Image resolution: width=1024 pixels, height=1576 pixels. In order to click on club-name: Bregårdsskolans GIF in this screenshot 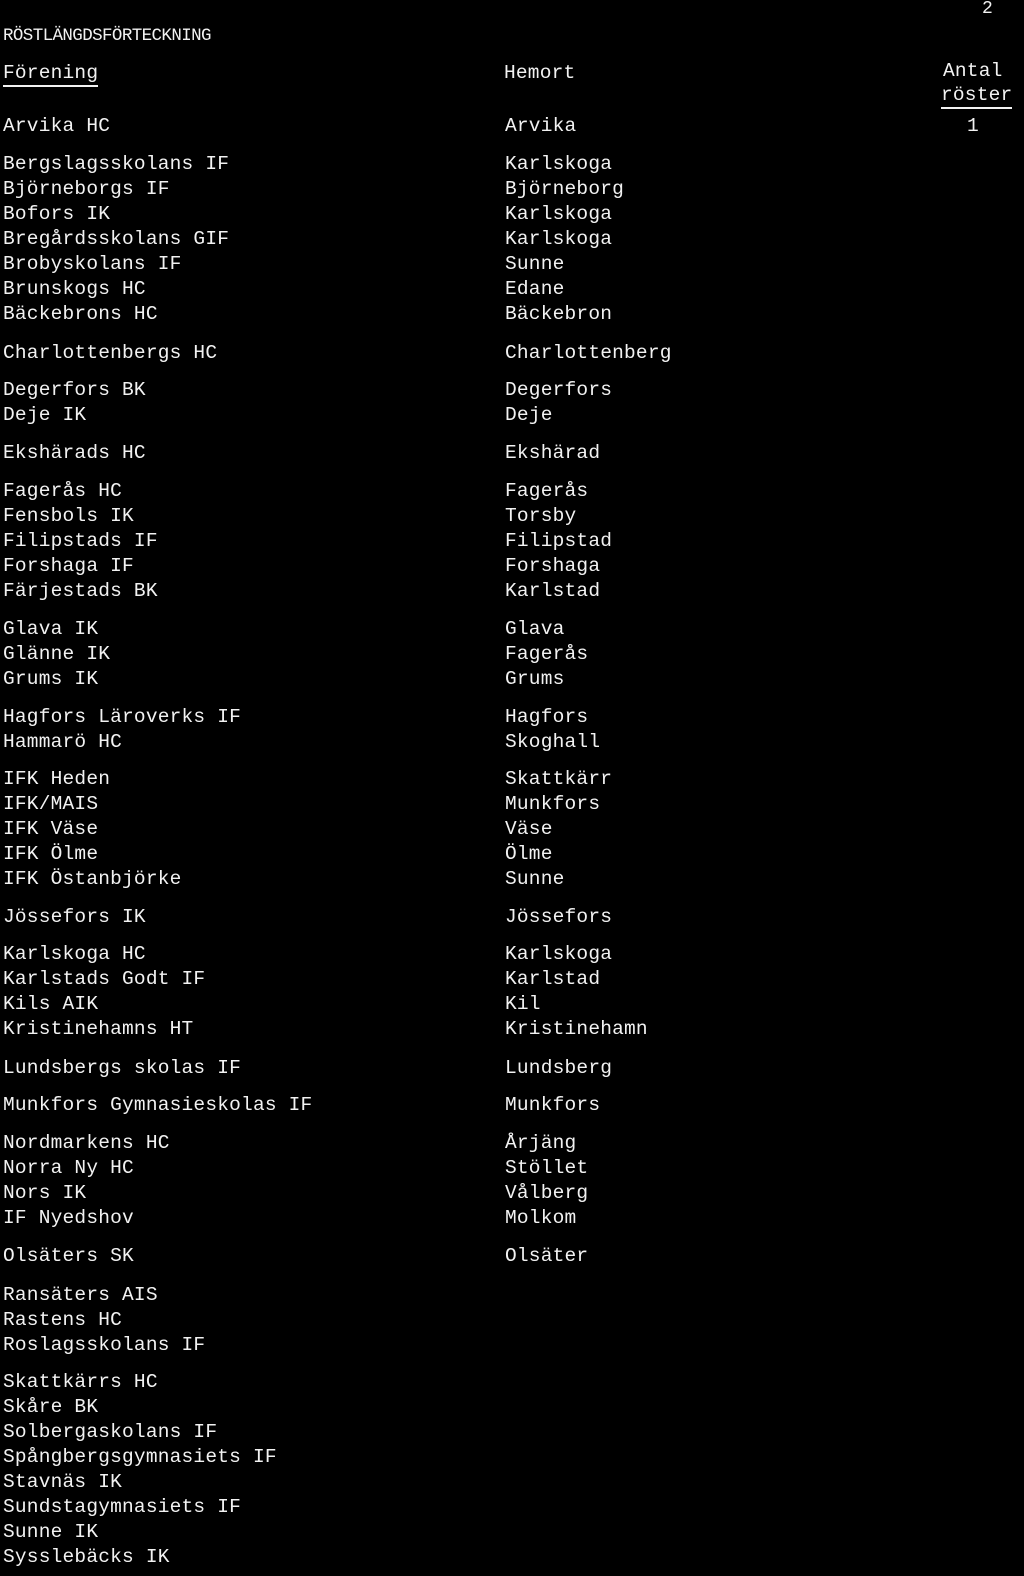, I will do `click(116, 239)`.